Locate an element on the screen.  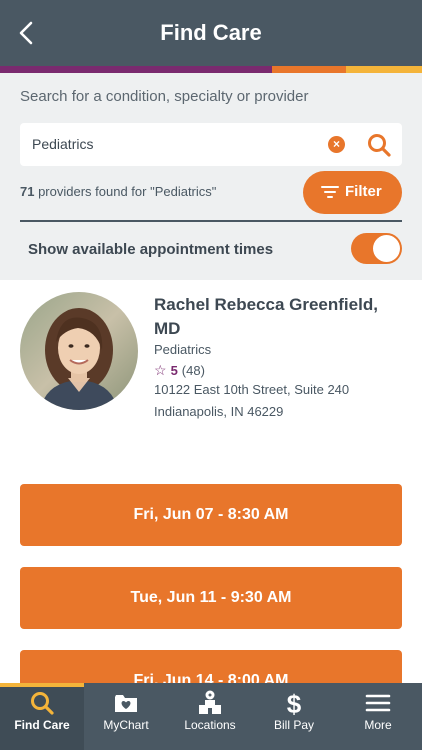
divider is located at coordinates (211, 221).